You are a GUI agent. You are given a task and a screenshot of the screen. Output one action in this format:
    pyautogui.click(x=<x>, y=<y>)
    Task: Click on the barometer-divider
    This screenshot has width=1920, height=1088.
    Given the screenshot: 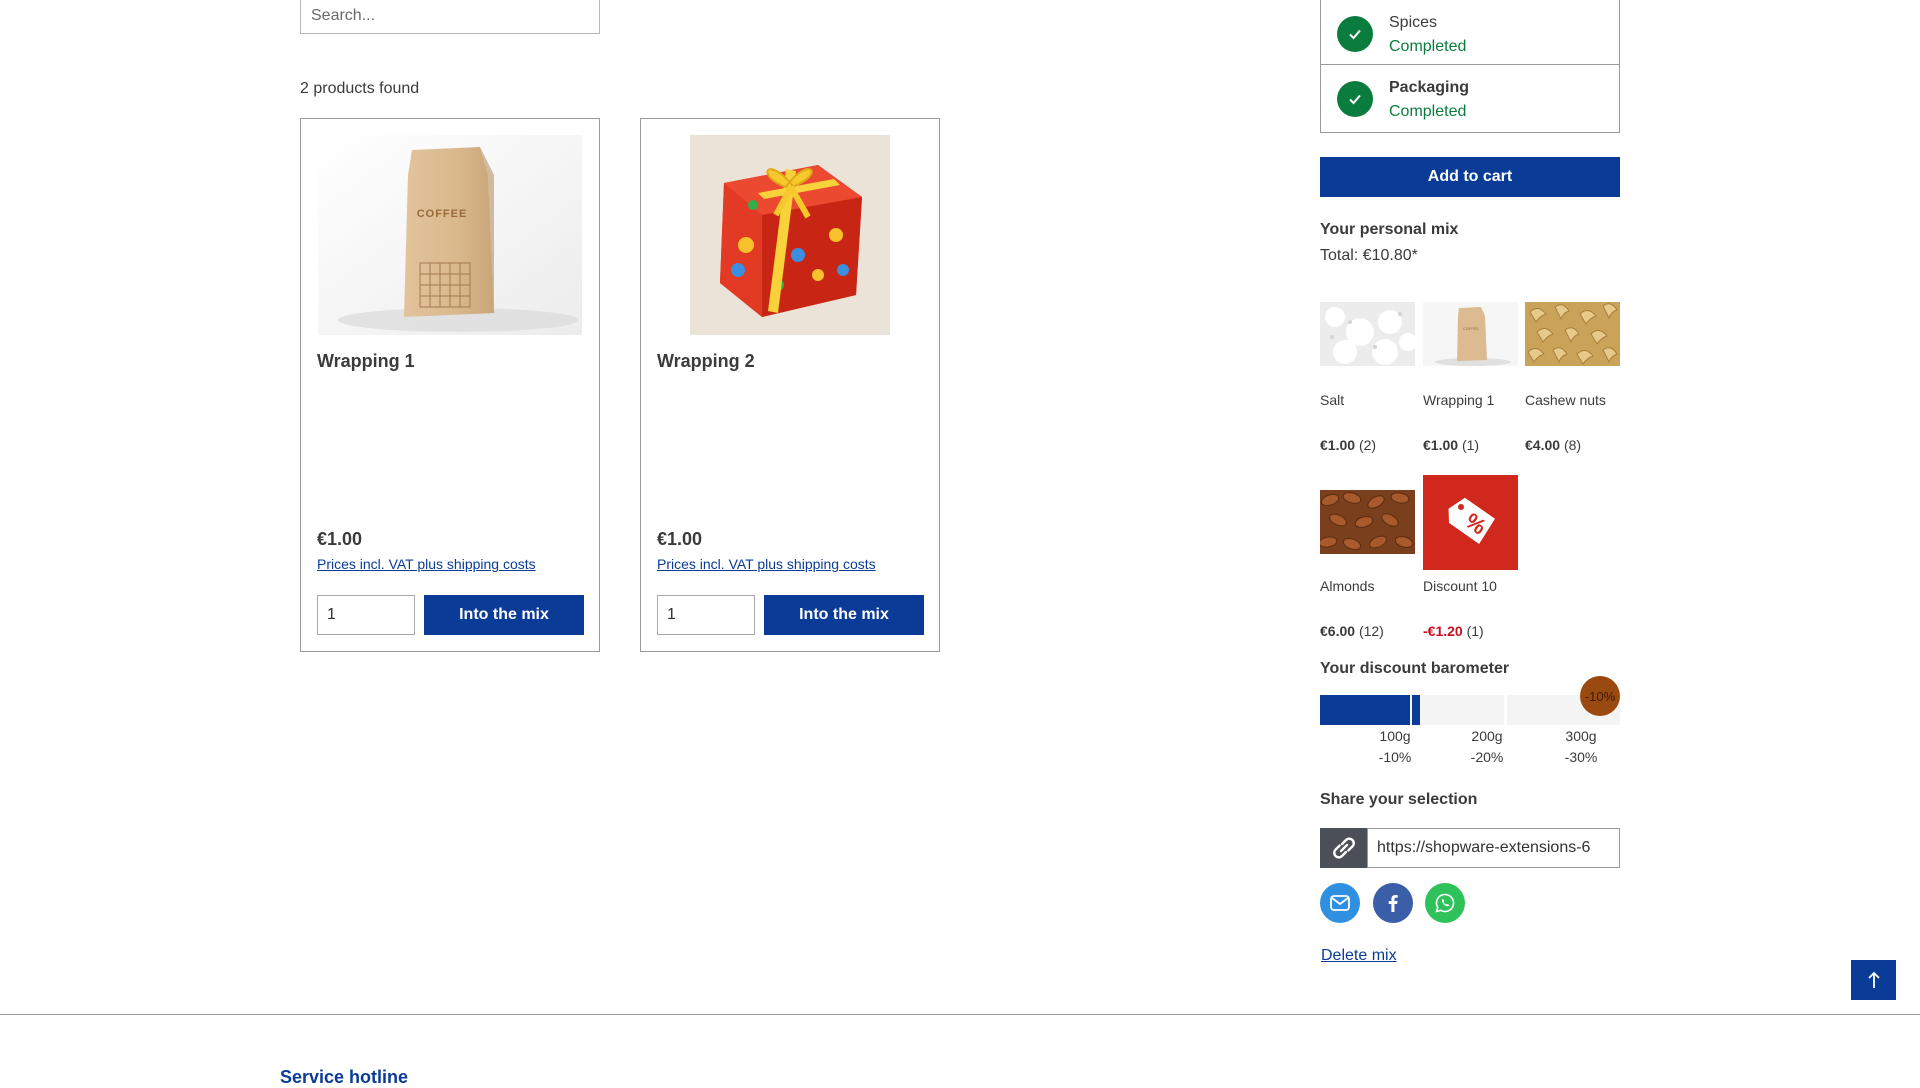 What is the action you would take?
    pyautogui.click(x=1505, y=710)
    